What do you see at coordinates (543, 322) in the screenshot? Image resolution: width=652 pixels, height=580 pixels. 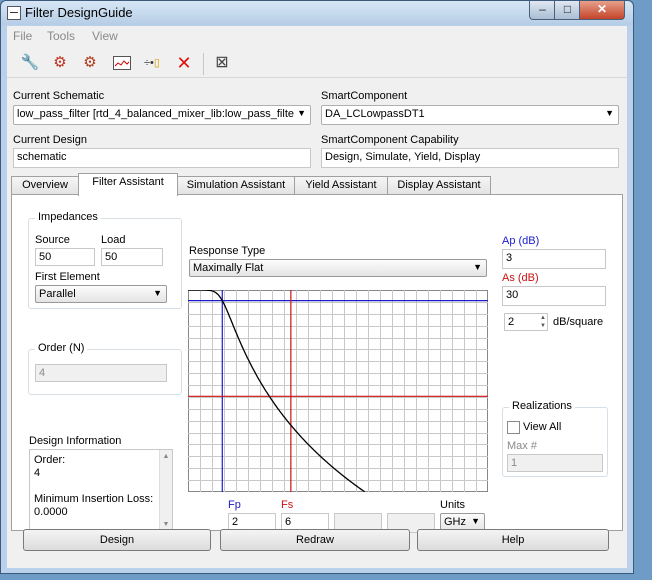 I see `spin-arrows-icon: ▲ ▼` at bounding box center [543, 322].